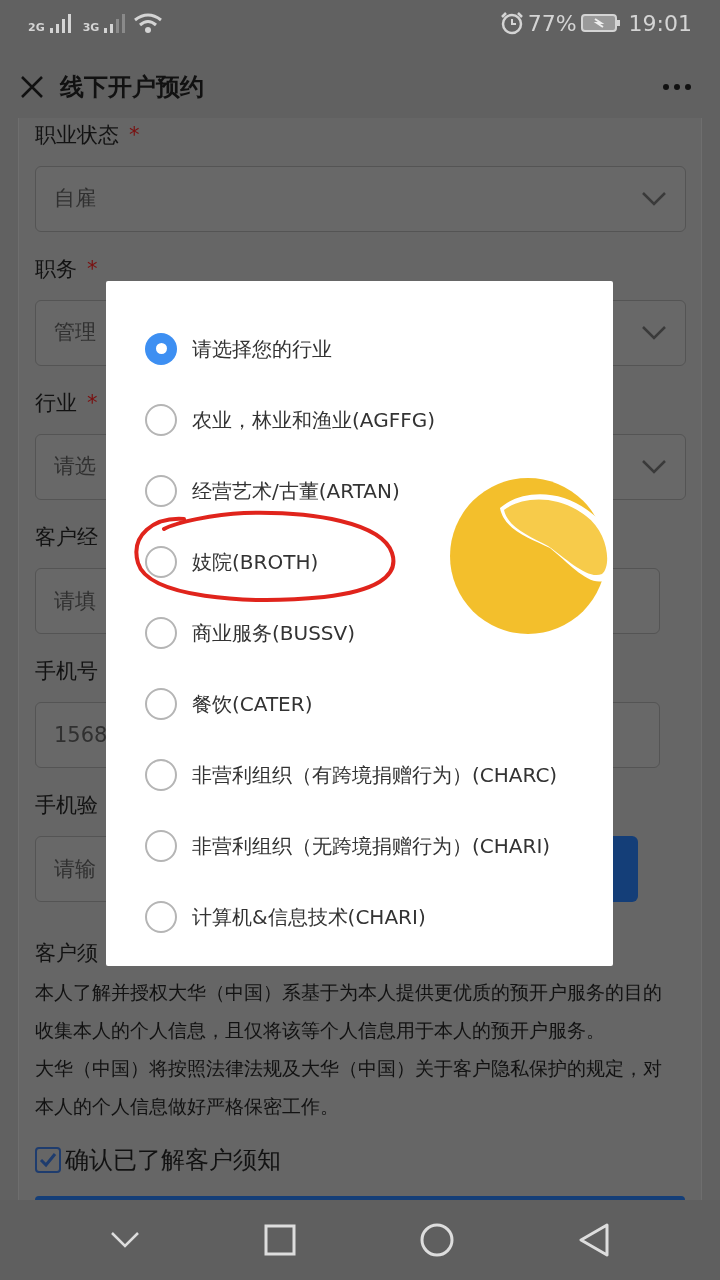 This screenshot has width=720, height=1280. I want to click on home-icon, so click(437, 1240).